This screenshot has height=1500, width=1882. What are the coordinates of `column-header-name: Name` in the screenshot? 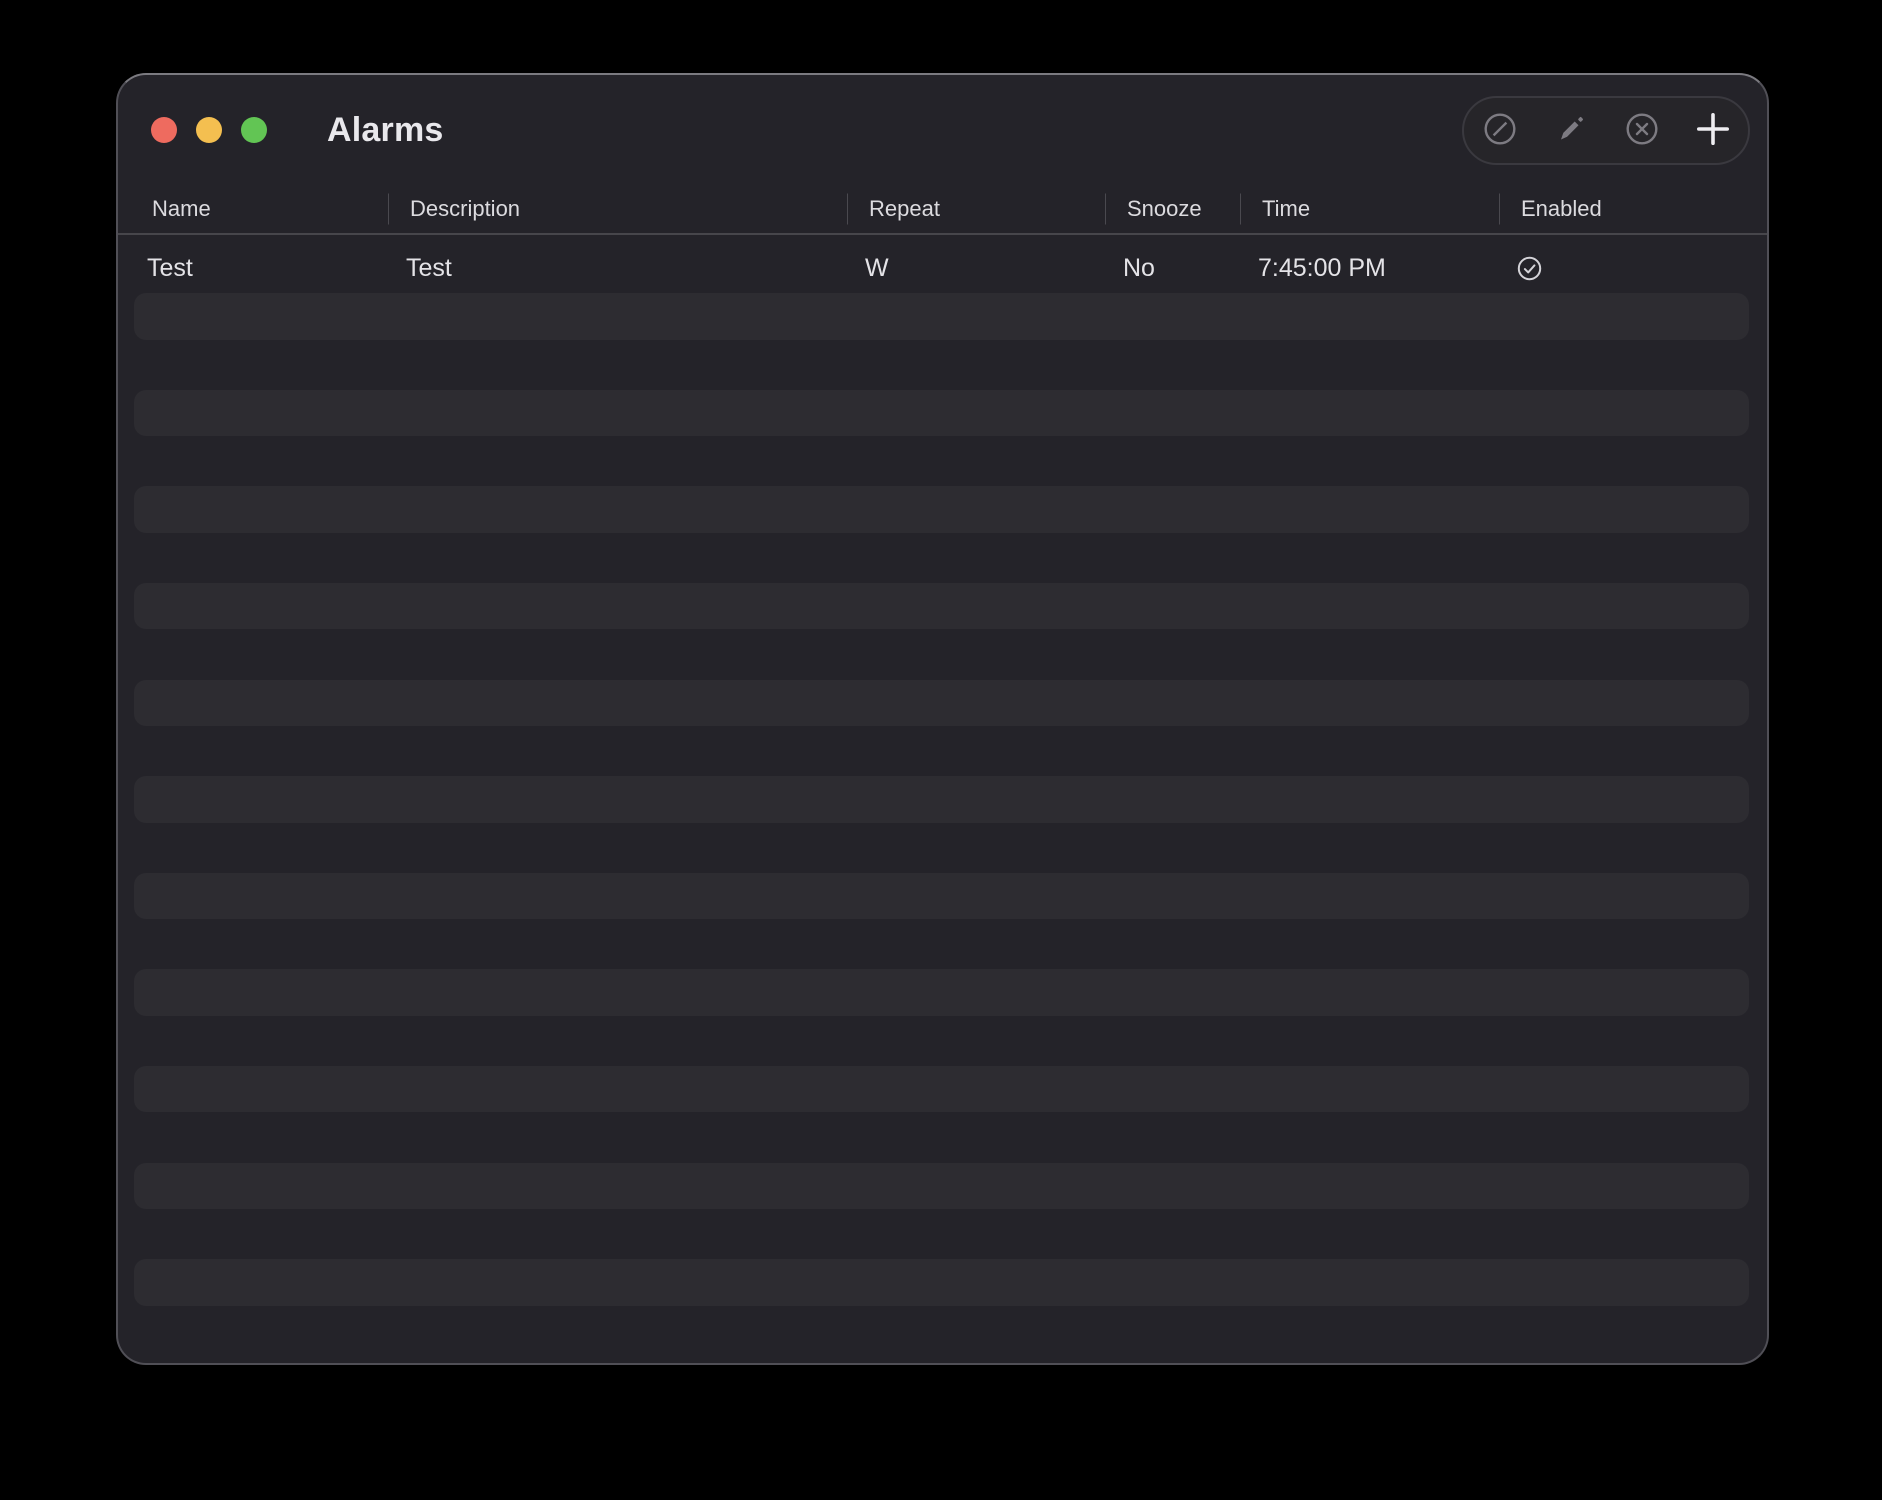 It's located at (253, 209).